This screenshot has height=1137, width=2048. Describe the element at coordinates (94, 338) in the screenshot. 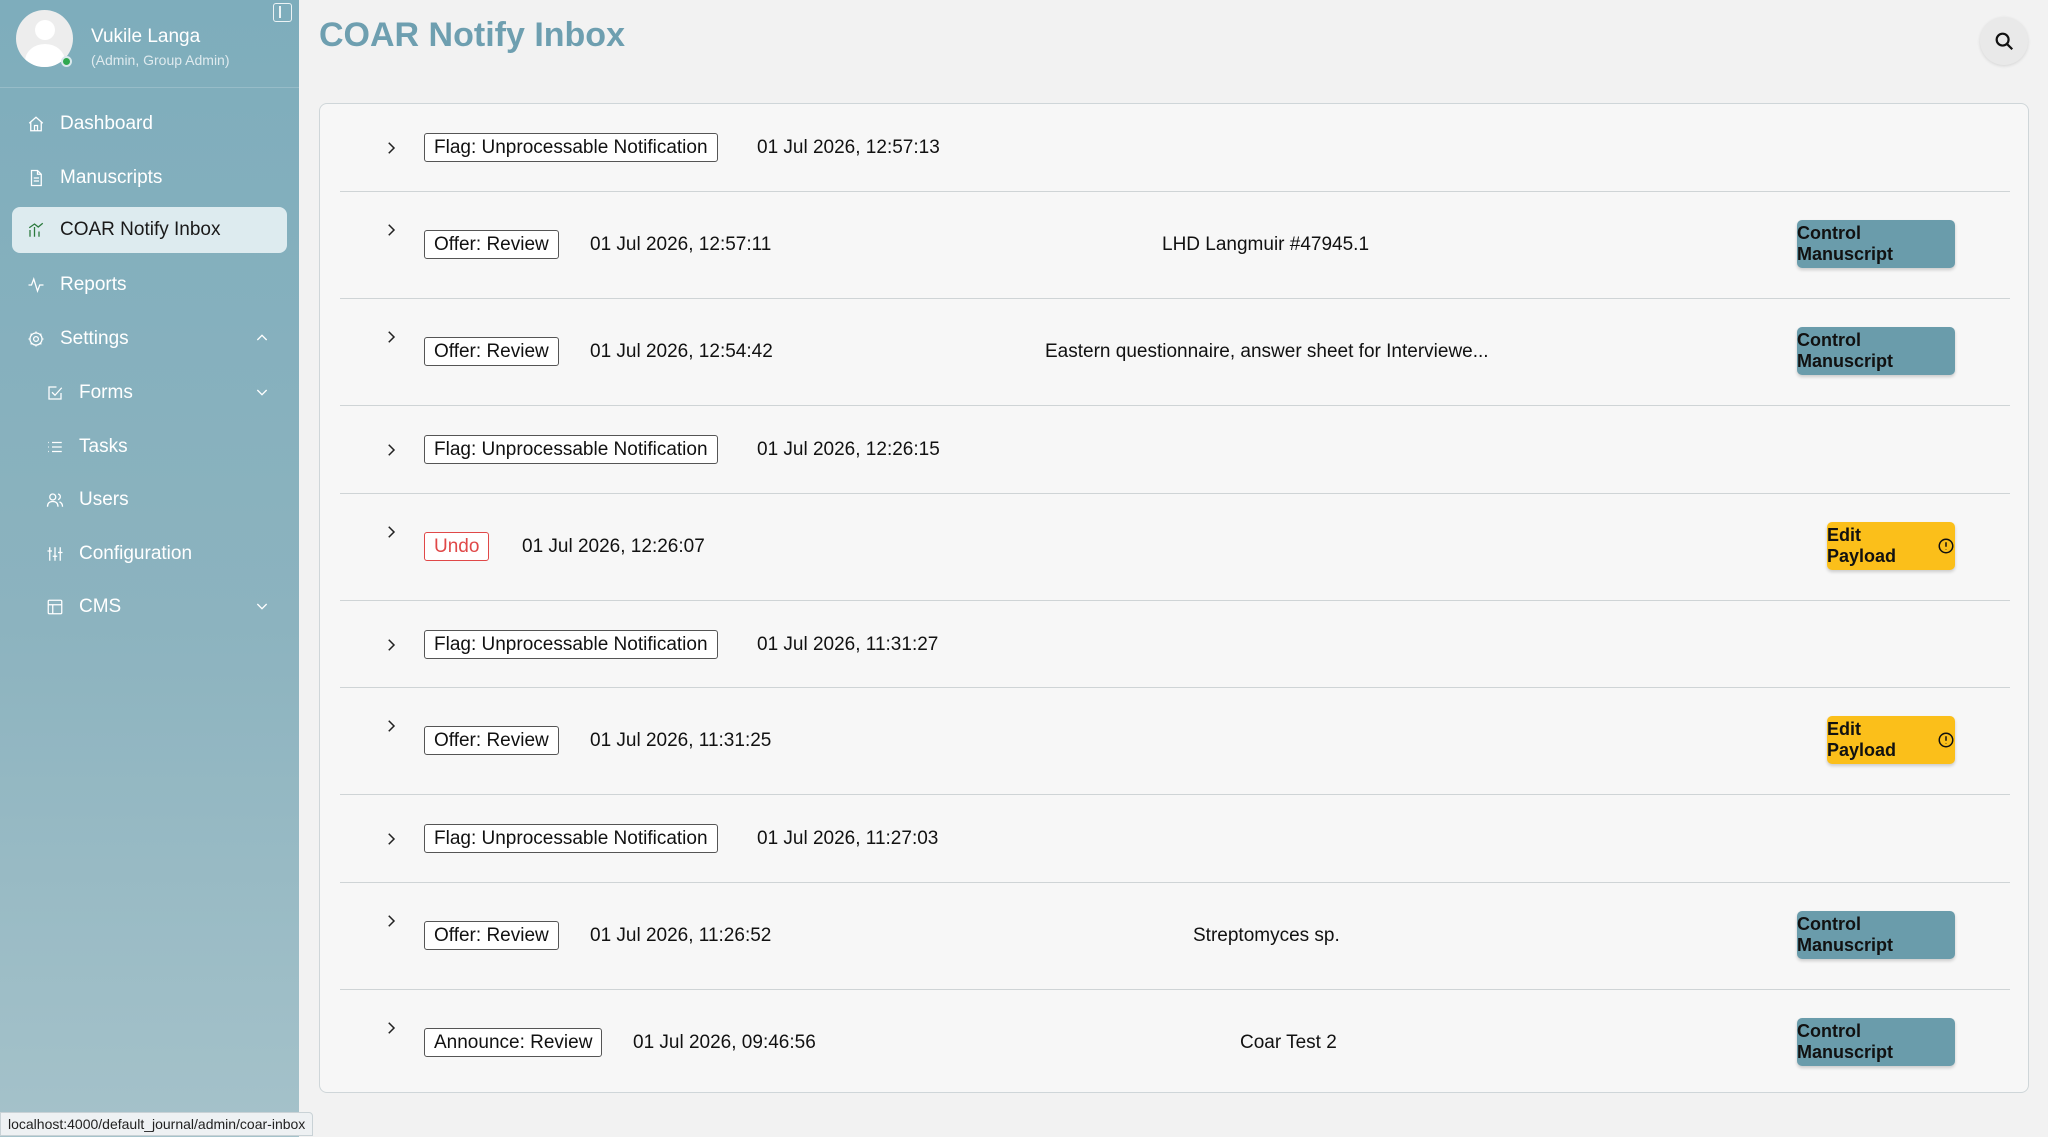

I see `sidebar-item-label: Settings` at that location.